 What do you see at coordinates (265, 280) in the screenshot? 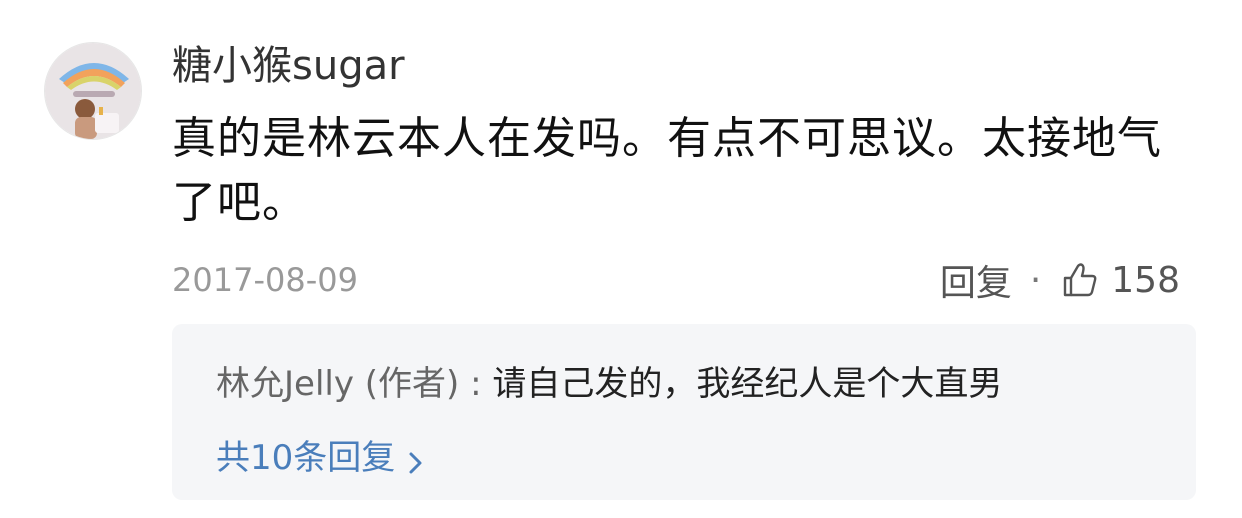
I see `comment-date: 2017-08-09` at bounding box center [265, 280].